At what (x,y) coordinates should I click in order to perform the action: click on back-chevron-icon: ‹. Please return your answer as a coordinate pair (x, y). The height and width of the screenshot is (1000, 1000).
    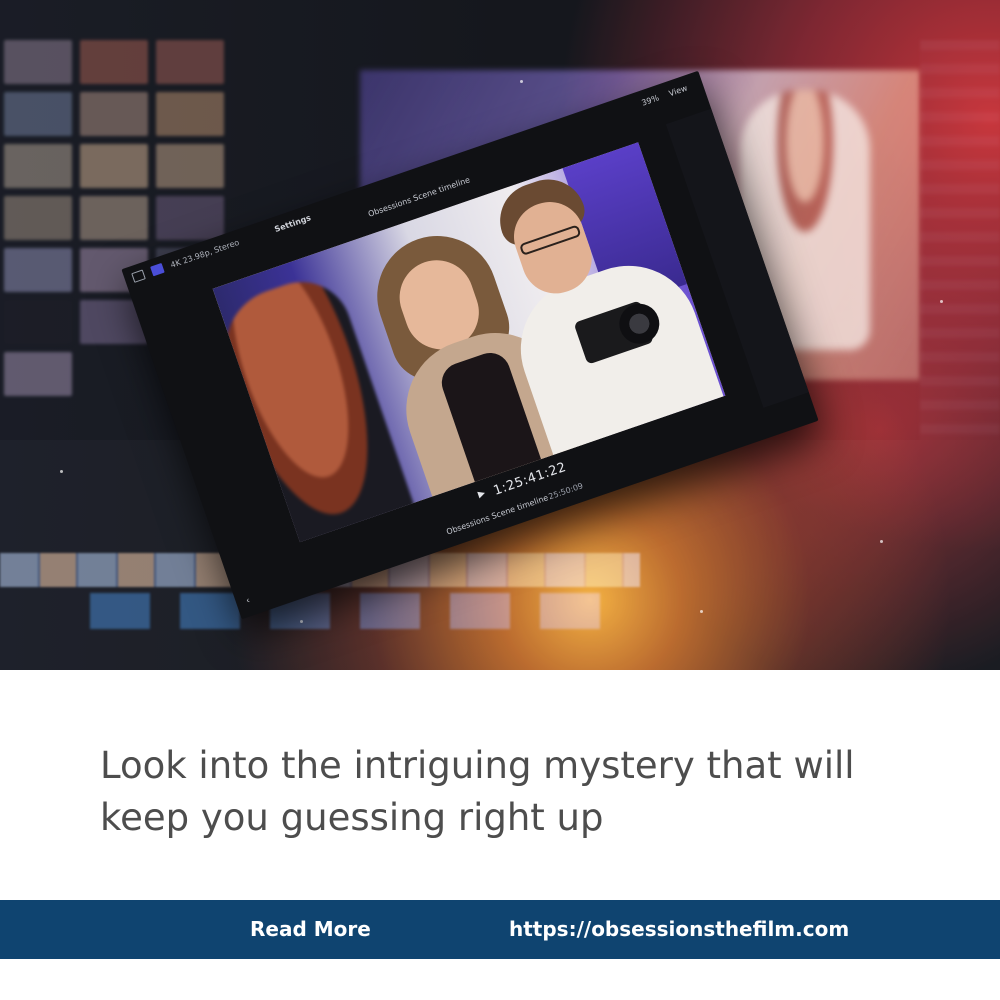
    Looking at the image, I should click on (248, 601).